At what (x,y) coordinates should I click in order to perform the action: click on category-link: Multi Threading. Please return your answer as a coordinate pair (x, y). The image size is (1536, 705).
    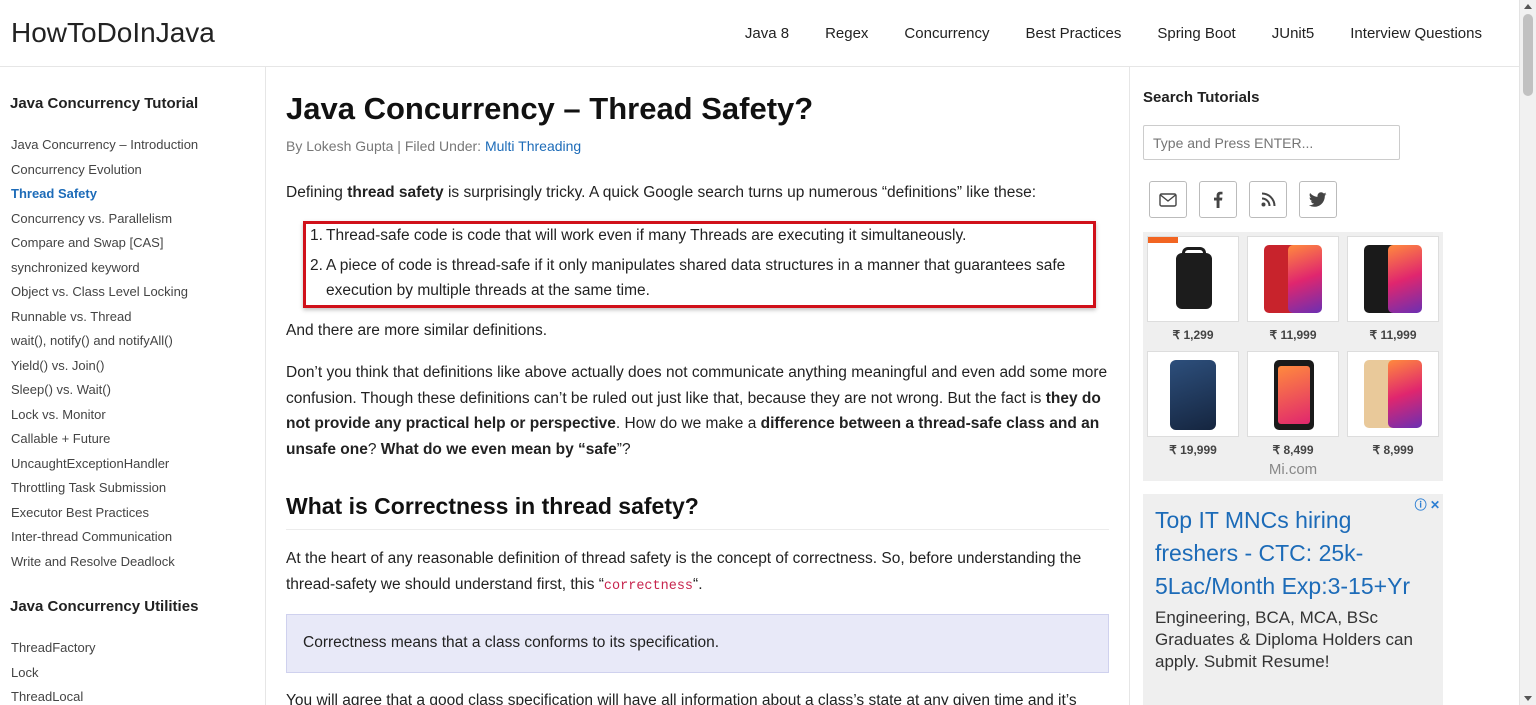
    Looking at the image, I should click on (533, 146).